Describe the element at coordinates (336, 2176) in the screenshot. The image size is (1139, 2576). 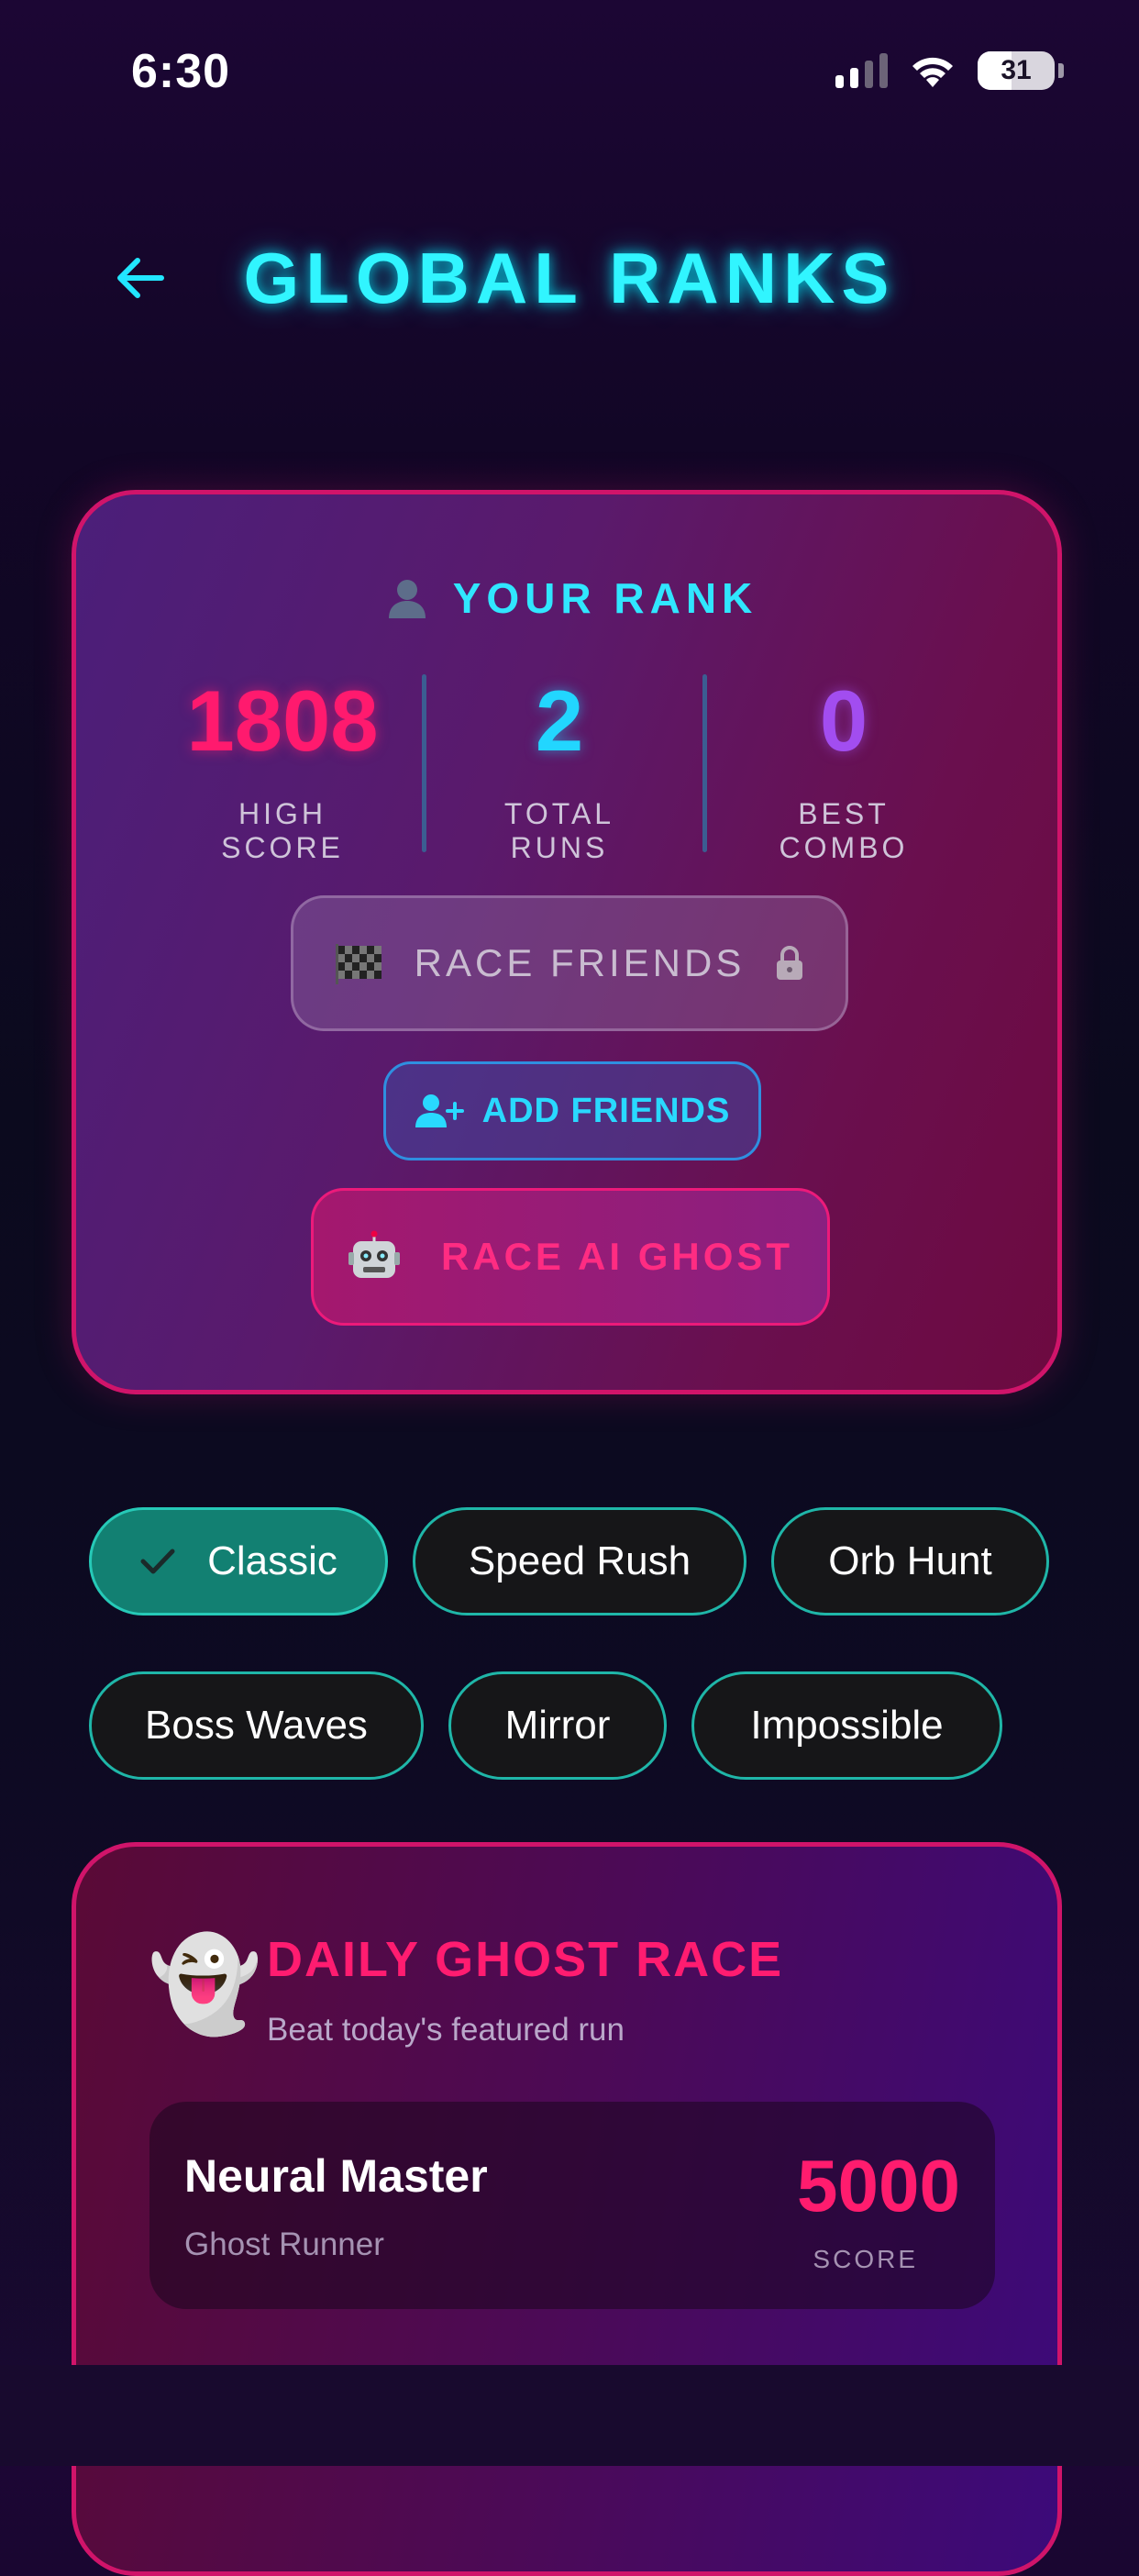
I see `runner-name: Neural Master` at that location.